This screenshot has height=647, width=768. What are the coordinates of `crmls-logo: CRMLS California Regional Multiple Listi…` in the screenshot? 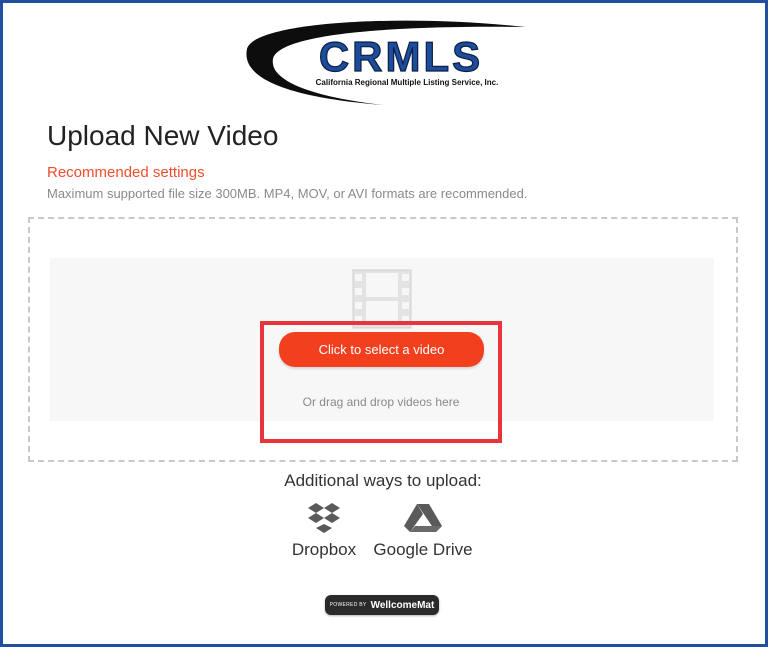 It's located at (386, 63).